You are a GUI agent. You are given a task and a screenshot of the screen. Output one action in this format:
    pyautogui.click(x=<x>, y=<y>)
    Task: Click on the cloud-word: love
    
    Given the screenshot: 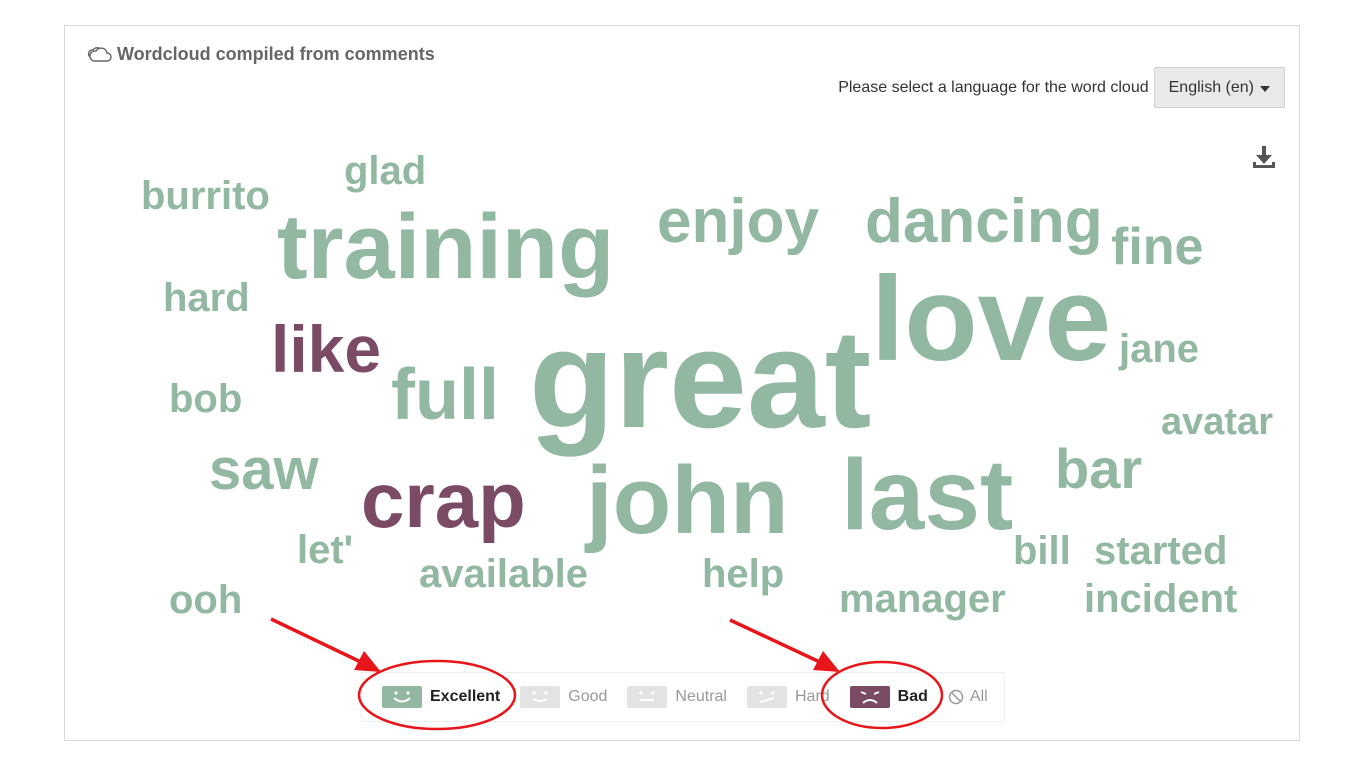 What is the action you would take?
    pyautogui.click(x=991, y=319)
    